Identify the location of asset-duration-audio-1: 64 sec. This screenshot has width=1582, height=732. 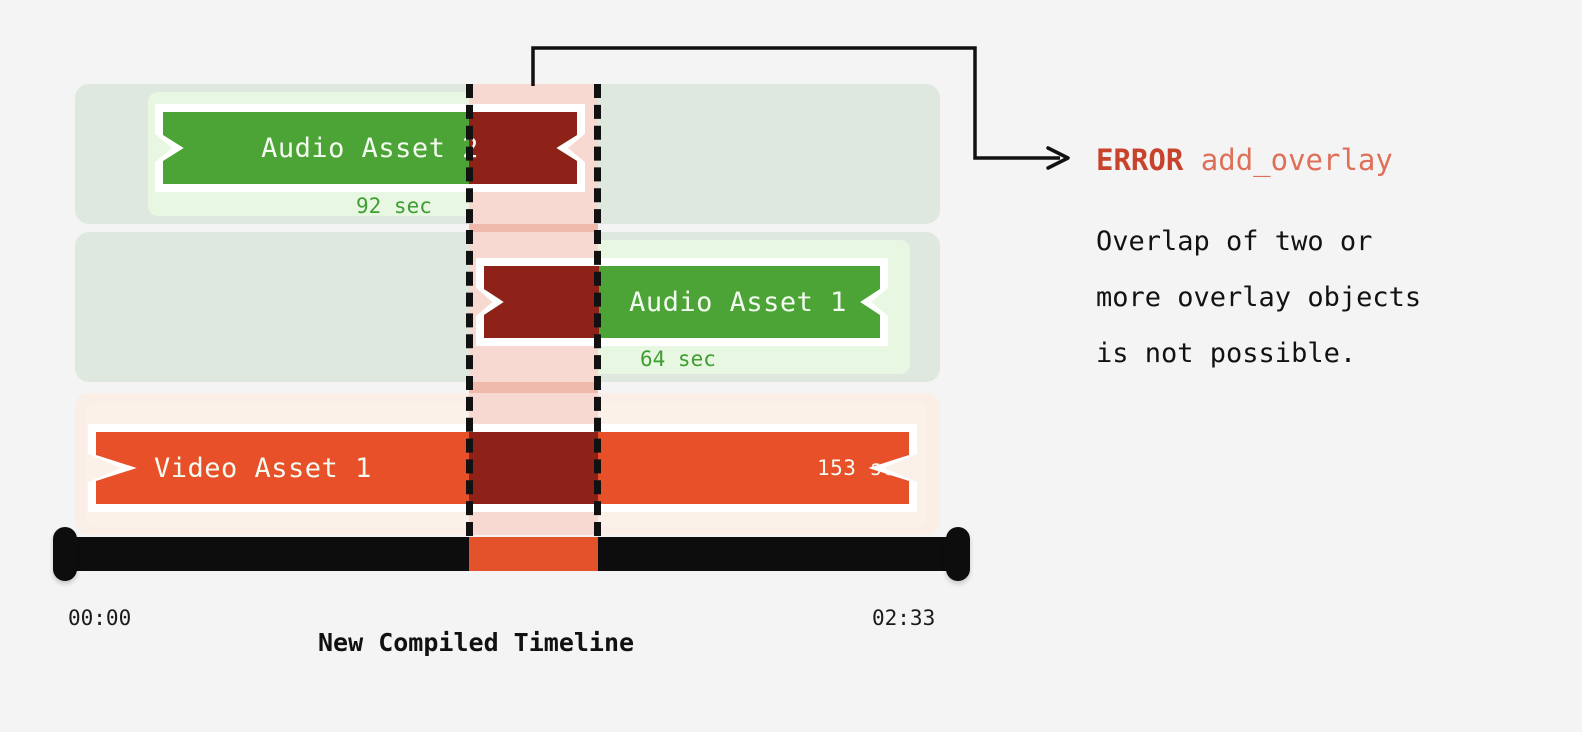
(678, 359).